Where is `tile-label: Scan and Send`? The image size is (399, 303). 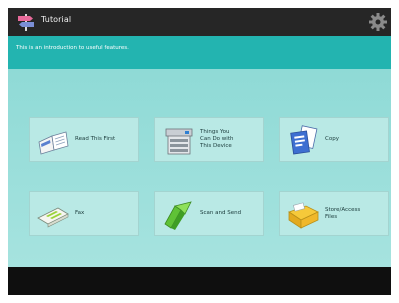
tile-label: Scan and Send is located at coordinates (221, 213).